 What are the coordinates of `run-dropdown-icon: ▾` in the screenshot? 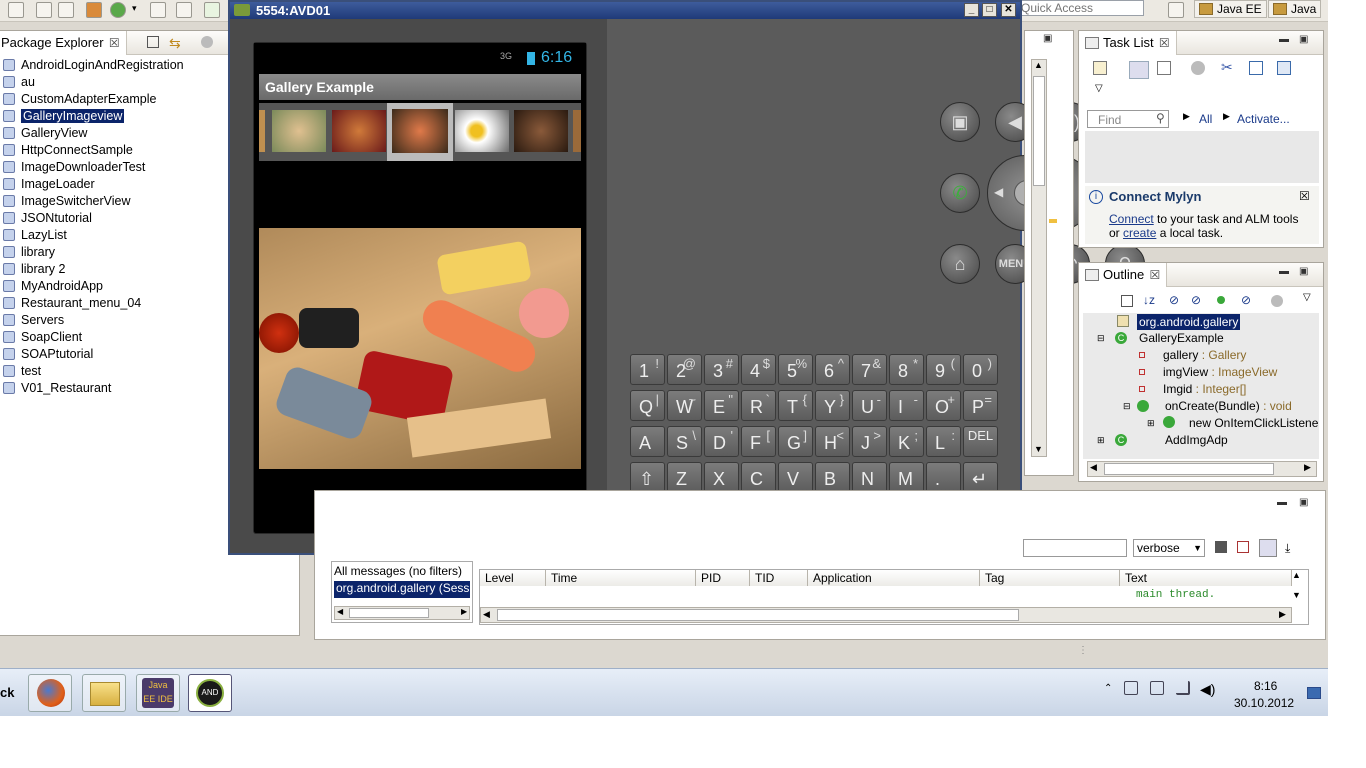 It's located at (134, 8).